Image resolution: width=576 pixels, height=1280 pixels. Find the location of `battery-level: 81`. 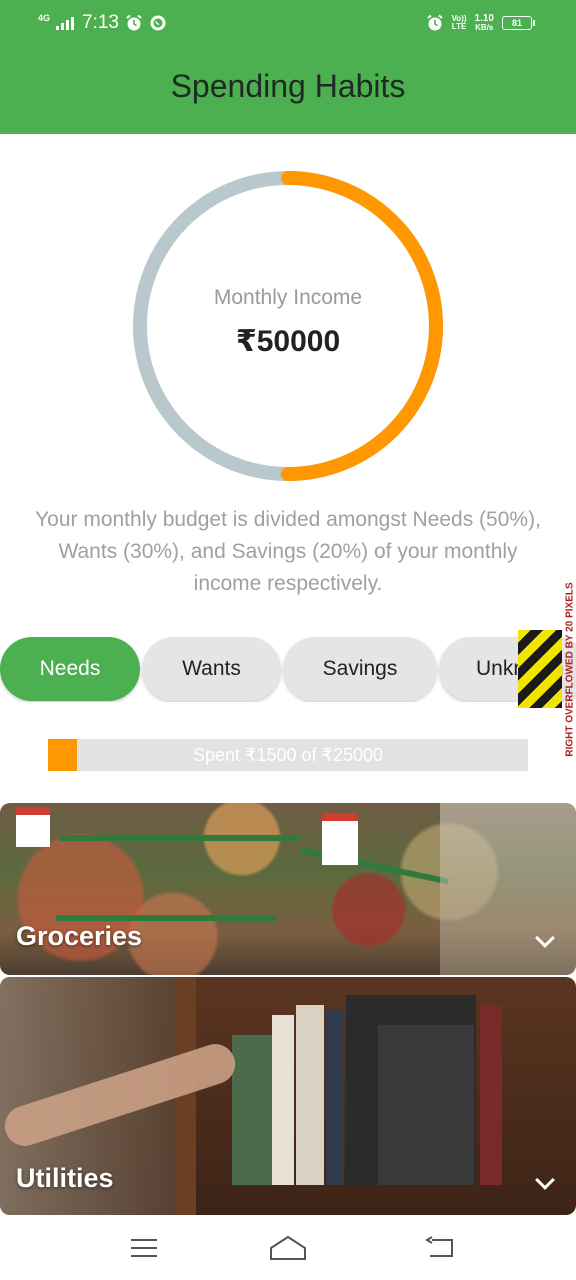

battery-level: 81 is located at coordinates (516, 23).